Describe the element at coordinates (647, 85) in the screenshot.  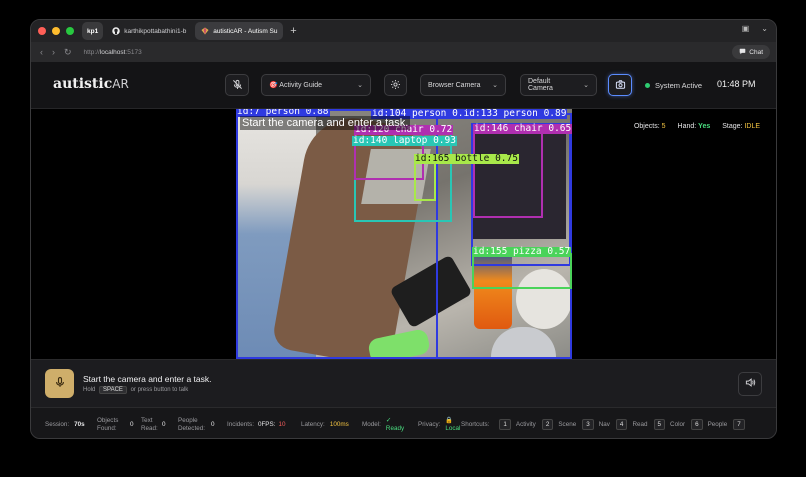
I see `status-dot-icon` at that location.